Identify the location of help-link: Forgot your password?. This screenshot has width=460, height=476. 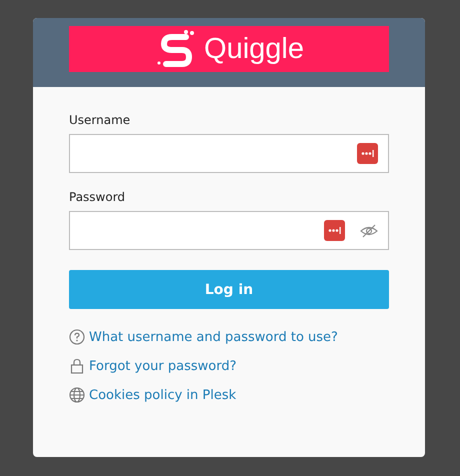
(163, 366).